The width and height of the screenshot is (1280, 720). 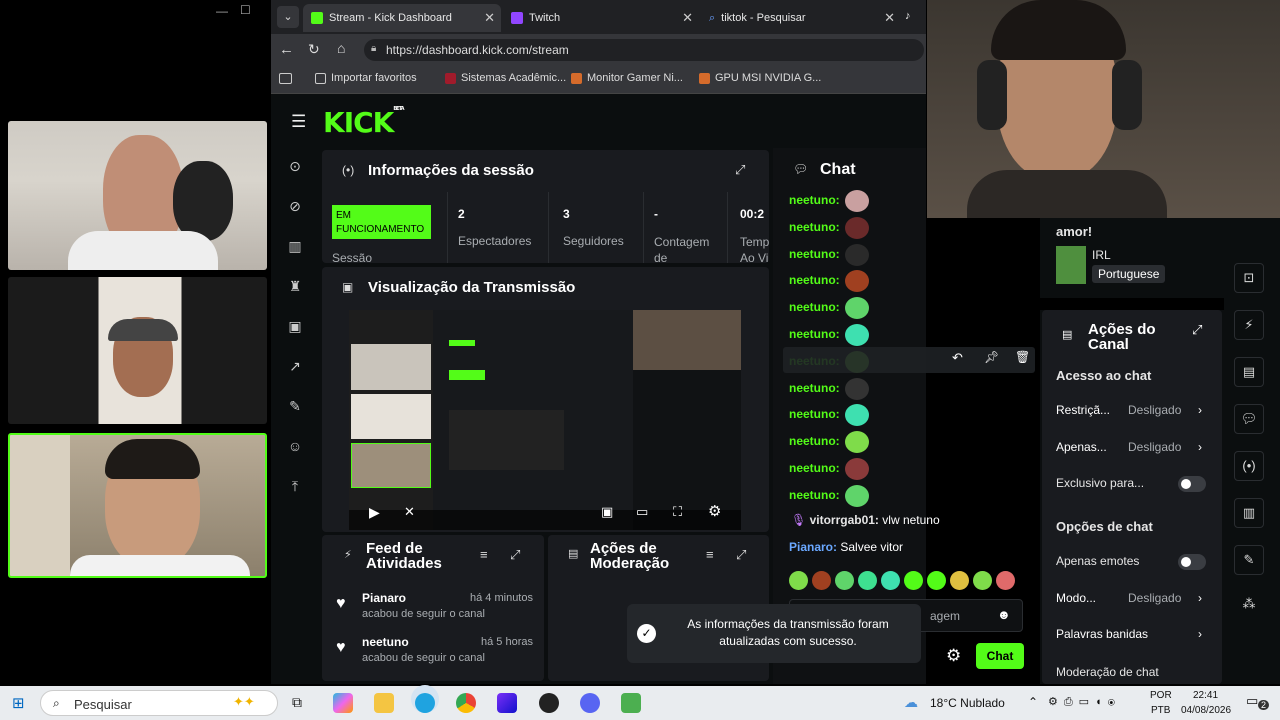 I want to click on copilot-app-icon, so click(x=343, y=703).